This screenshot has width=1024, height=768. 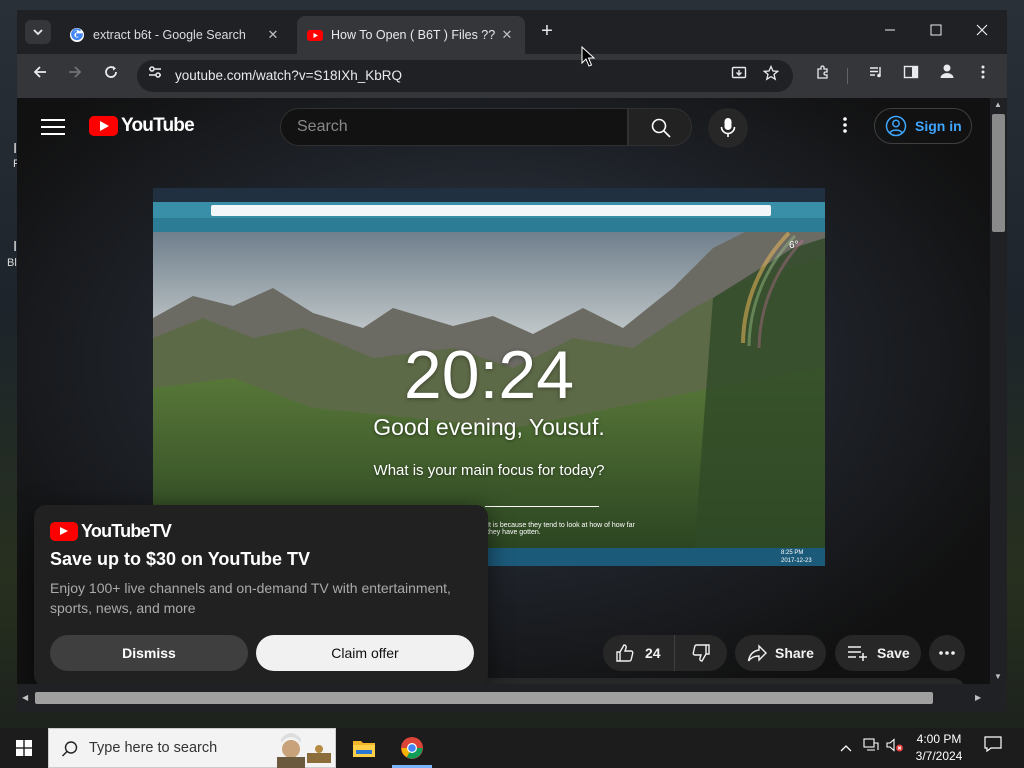 What do you see at coordinates (465, 76) in the screenshot?
I see `address-bar: youtube.com/watch?v=S18IXh_KbRQ` at bounding box center [465, 76].